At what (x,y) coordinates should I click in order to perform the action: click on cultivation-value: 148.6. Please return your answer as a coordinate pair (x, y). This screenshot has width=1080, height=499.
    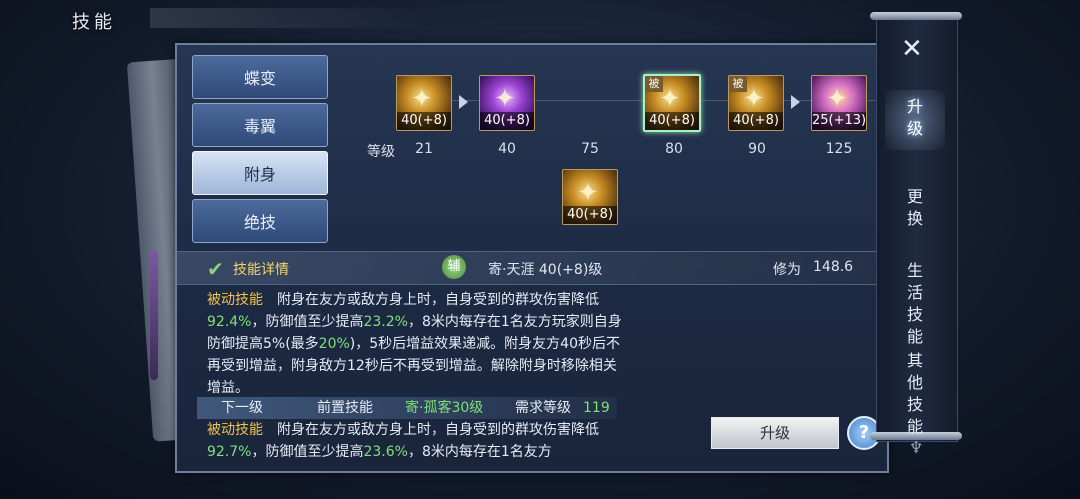
    Looking at the image, I should click on (833, 267).